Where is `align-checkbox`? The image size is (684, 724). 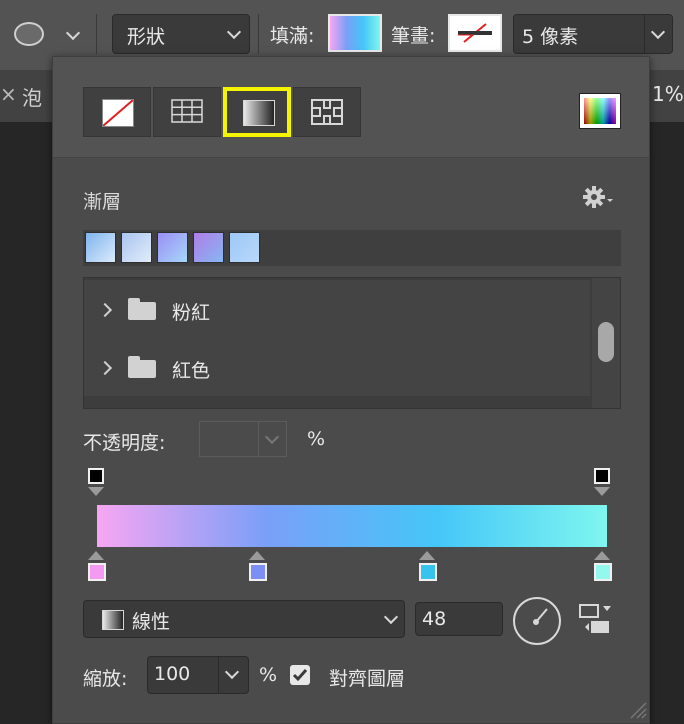 align-checkbox is located at coordinates (300, 675).